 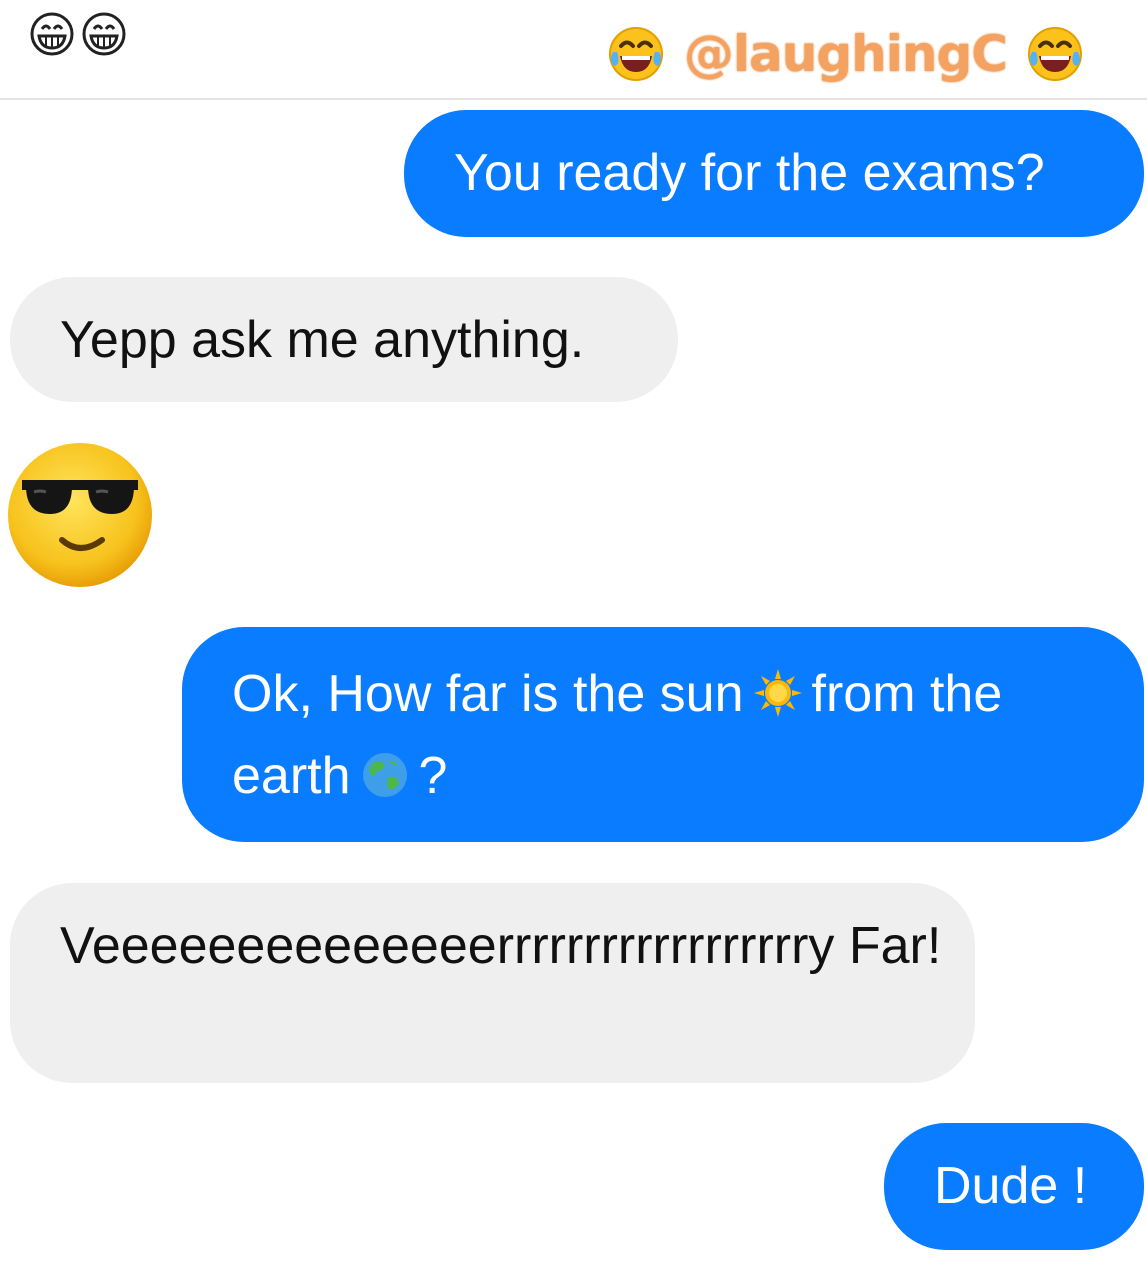 I want to click on watermark: @laughingC, so click(x=845, y=54).